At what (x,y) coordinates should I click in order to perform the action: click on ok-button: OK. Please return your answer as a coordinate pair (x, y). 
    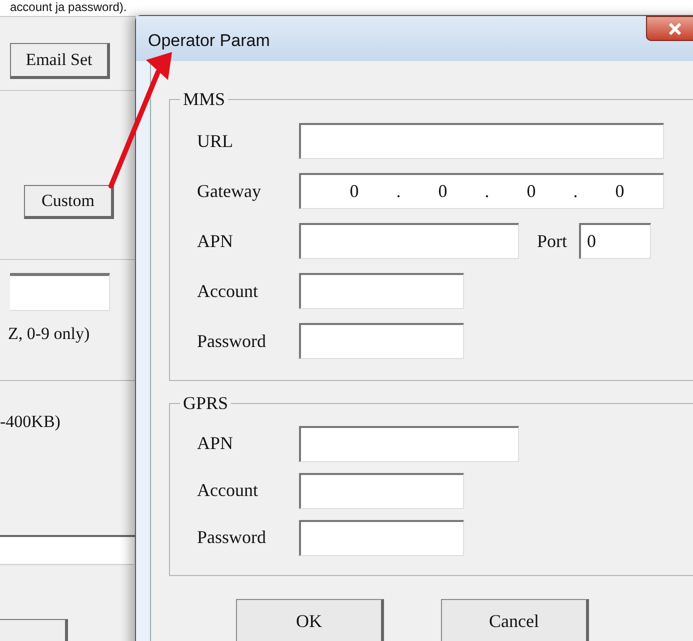
    Looking at the image, I should click on (310, 620).